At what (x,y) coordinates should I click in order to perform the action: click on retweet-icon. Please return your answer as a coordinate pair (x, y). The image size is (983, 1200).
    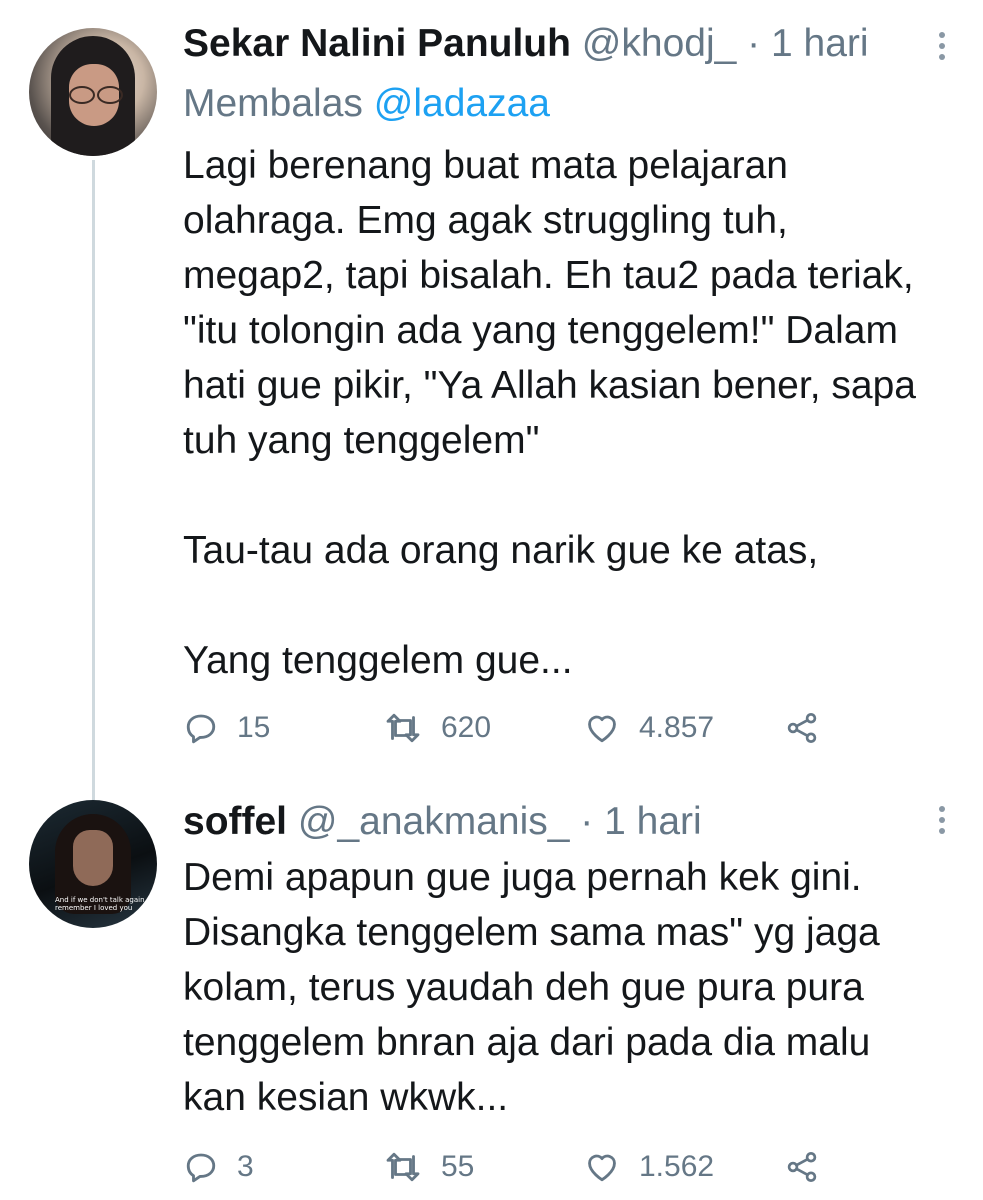
    Looking at the image, I should click on (403, 1167).